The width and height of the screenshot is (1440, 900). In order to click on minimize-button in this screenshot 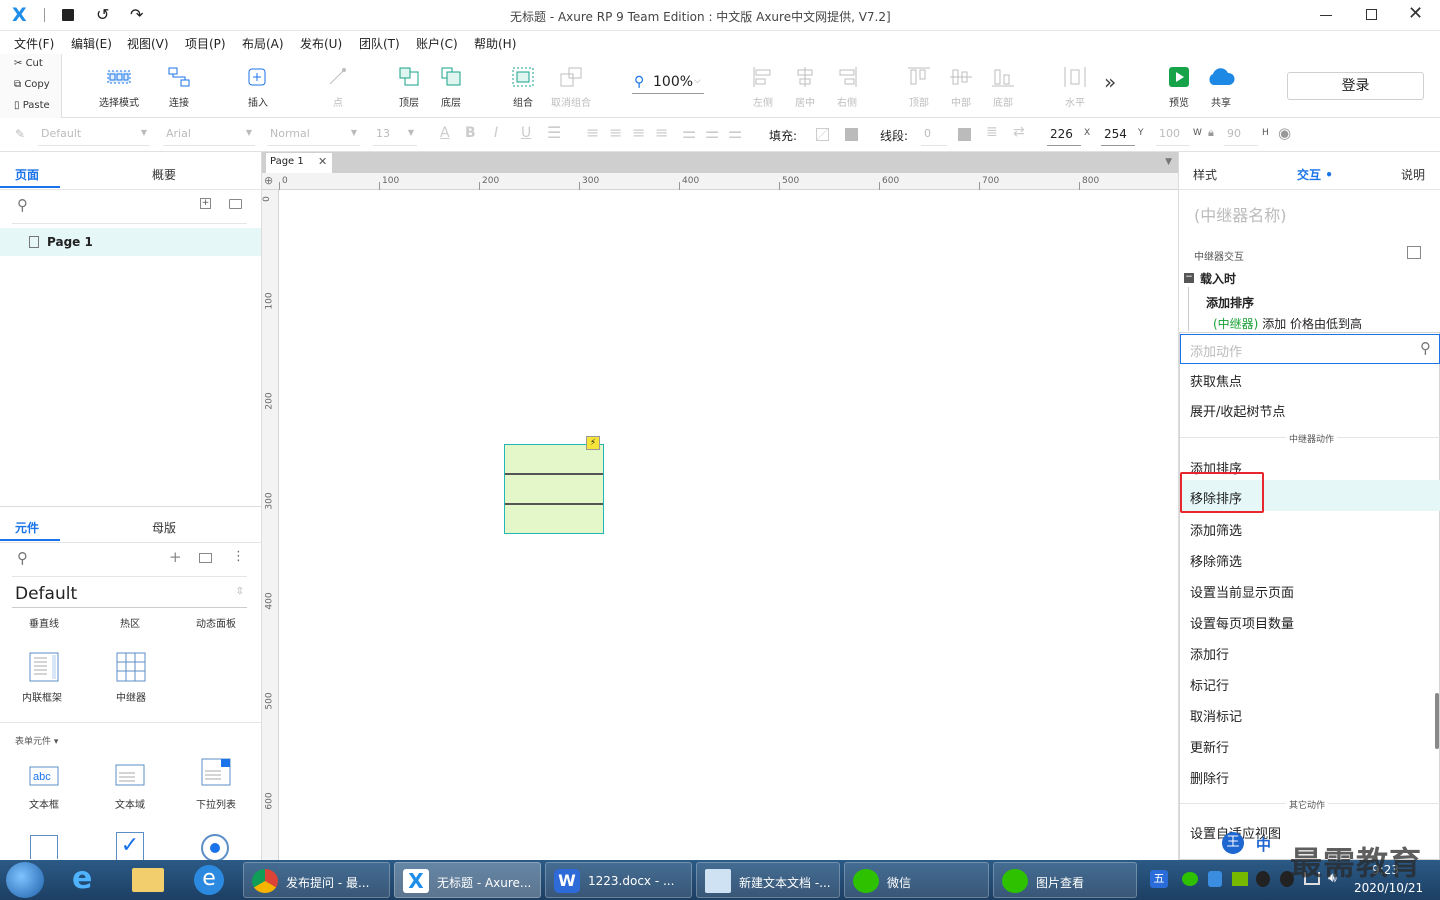, I will do `click(1326, 15)`.